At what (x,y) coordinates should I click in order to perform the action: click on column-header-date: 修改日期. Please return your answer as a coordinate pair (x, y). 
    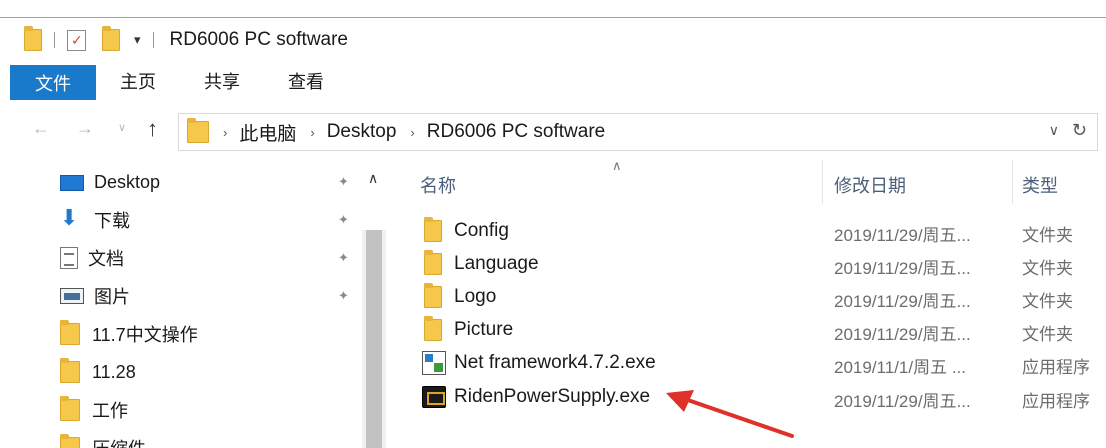
    Looking at the image, I should click on (870, 185).